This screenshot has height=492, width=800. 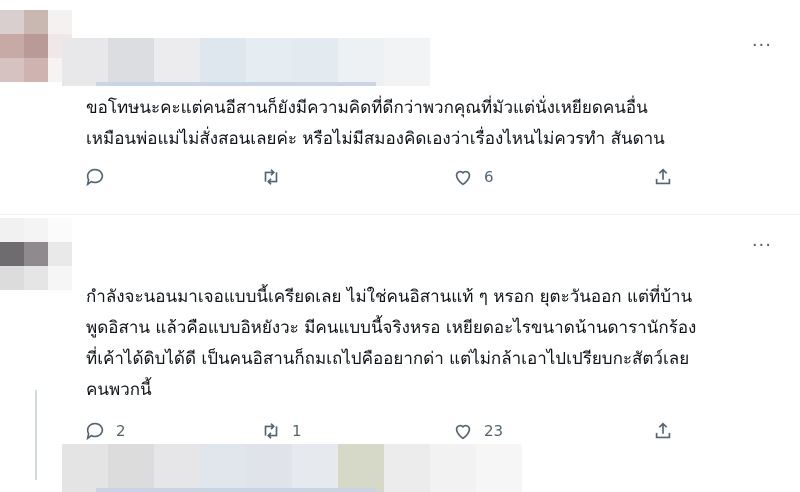 What do you see at coordinates (394, 435) in the screenshot?
I see `tweet-actions: 2 1 23` at bounding box center [394, 435].